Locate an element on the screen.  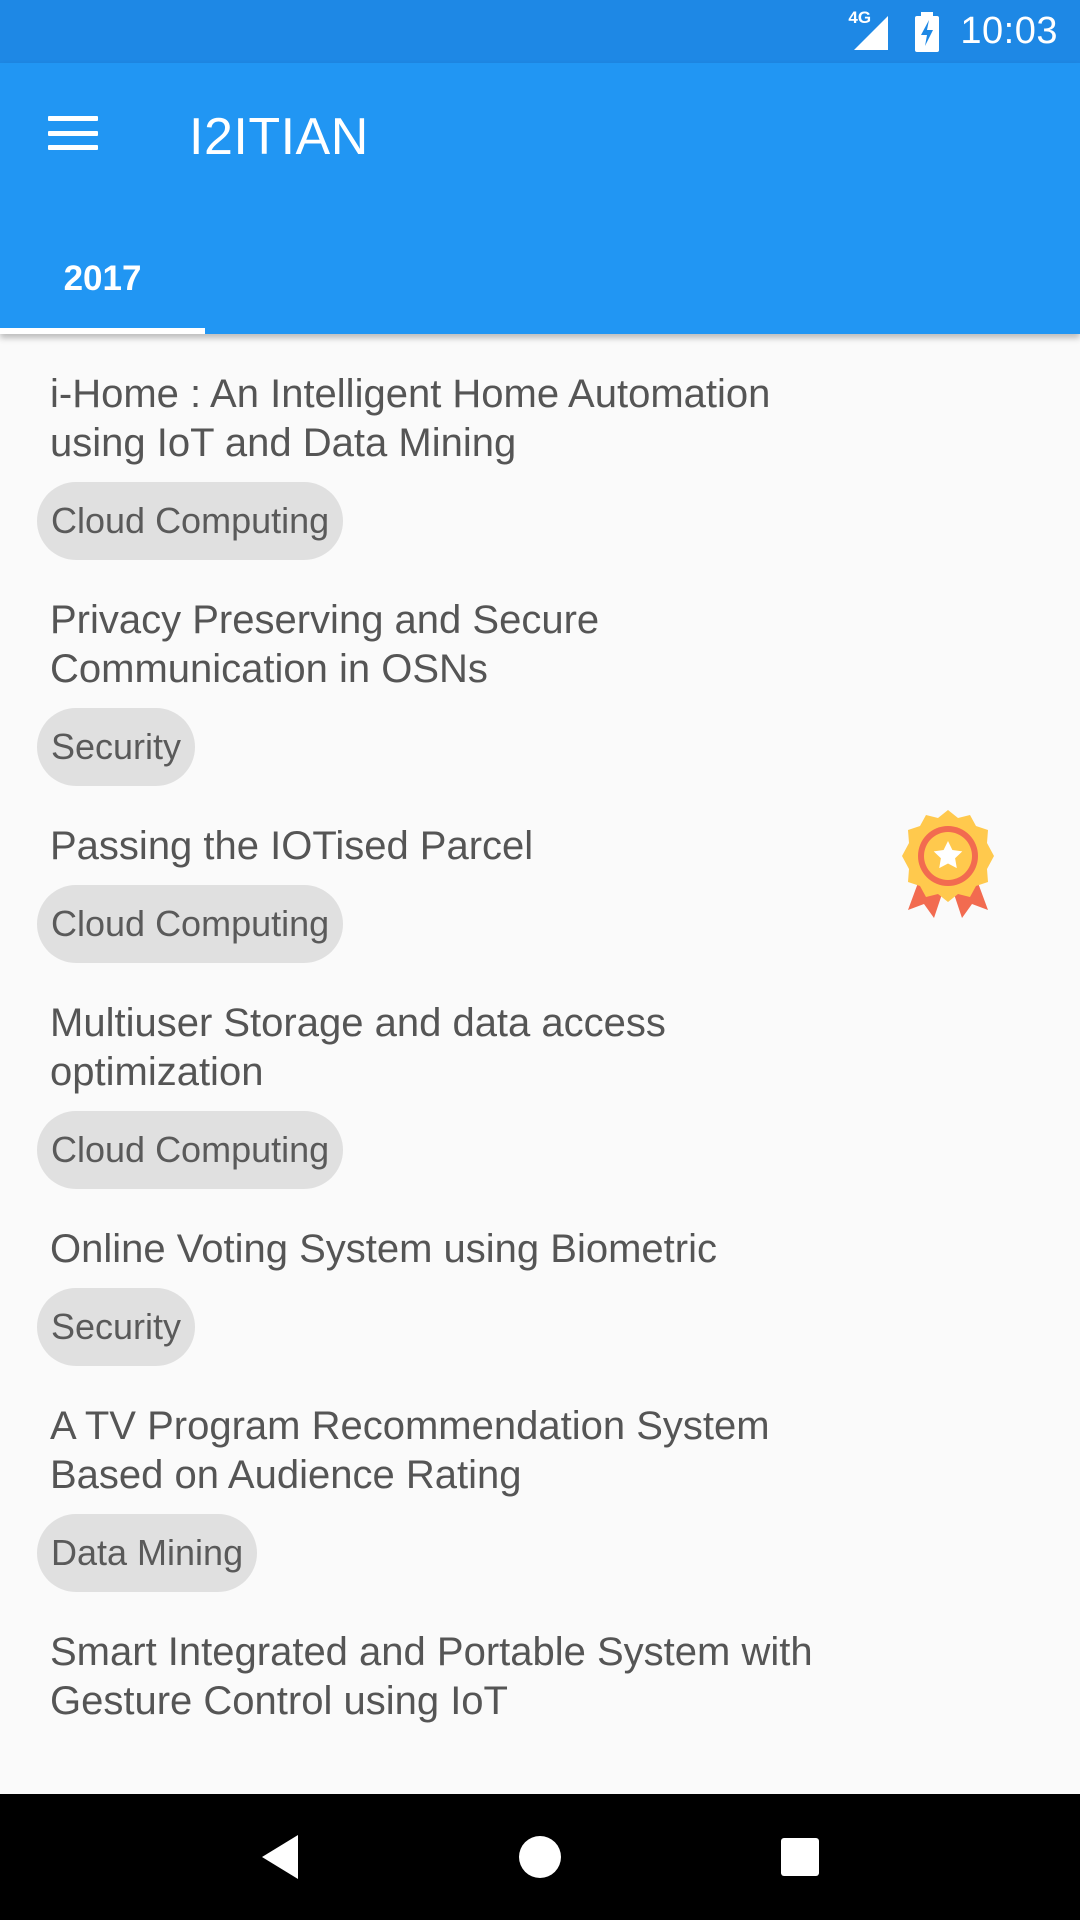
back-icon is located at coordinates (280, 1857).